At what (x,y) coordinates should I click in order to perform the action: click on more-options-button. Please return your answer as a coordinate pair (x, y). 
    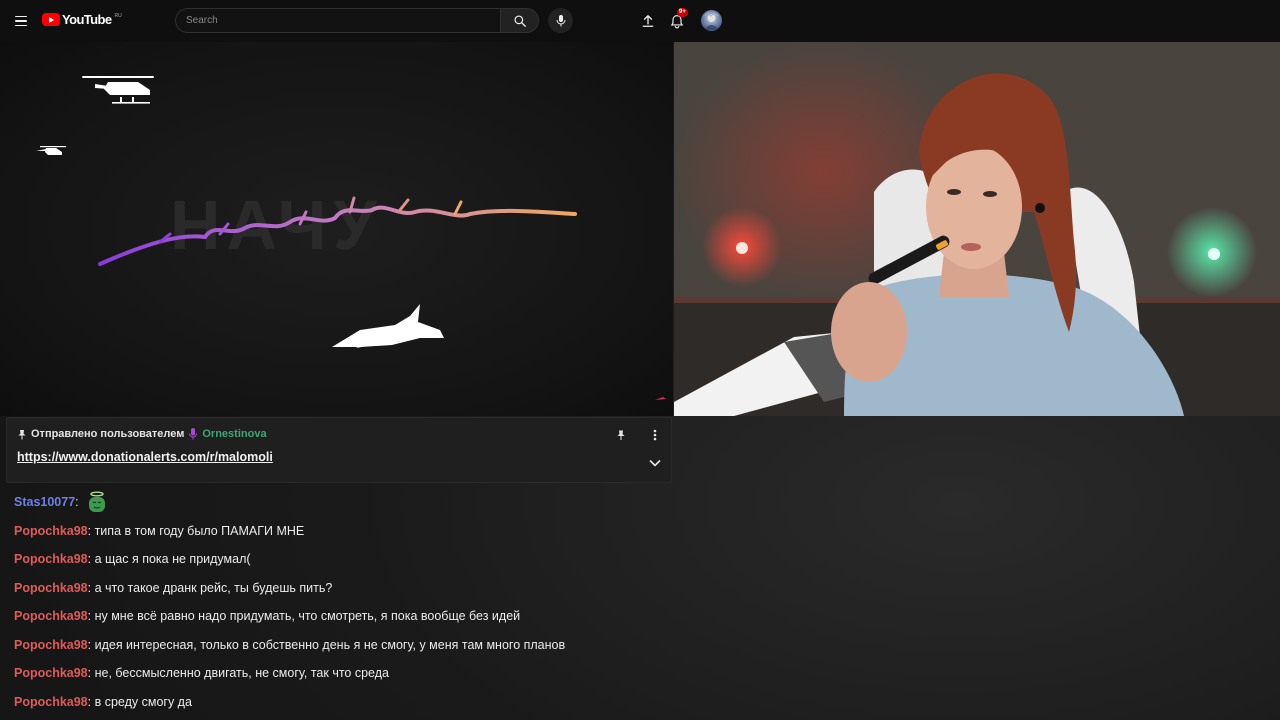
    Looking at the image, I should click on (655, 435).